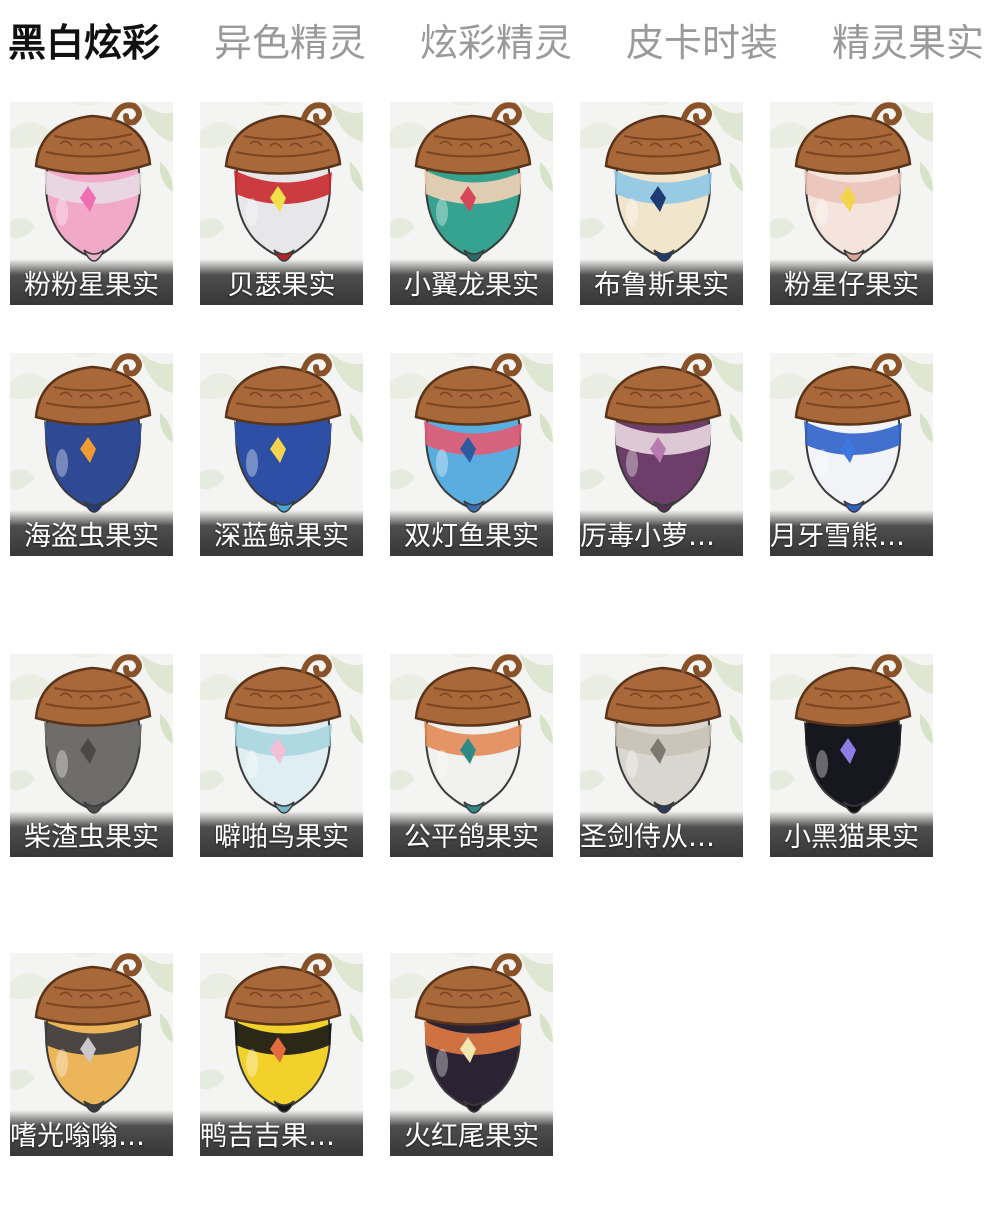  Describe the element at coordinates (471, 203) in the screenshot. I see `fruit-card: 小翼龙果实` at that location.